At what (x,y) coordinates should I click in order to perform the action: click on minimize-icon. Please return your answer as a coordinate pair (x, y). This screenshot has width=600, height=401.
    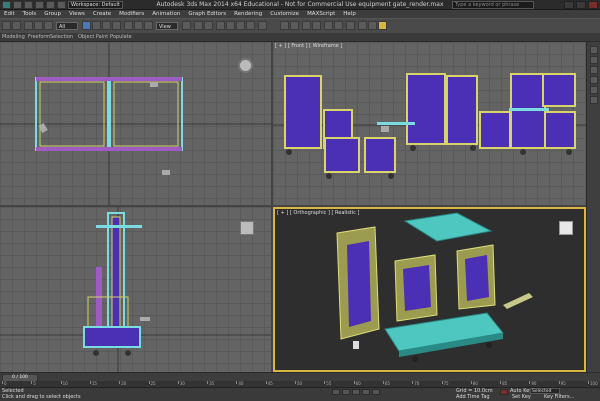
    Looking at the image, I should click on (569, 5).